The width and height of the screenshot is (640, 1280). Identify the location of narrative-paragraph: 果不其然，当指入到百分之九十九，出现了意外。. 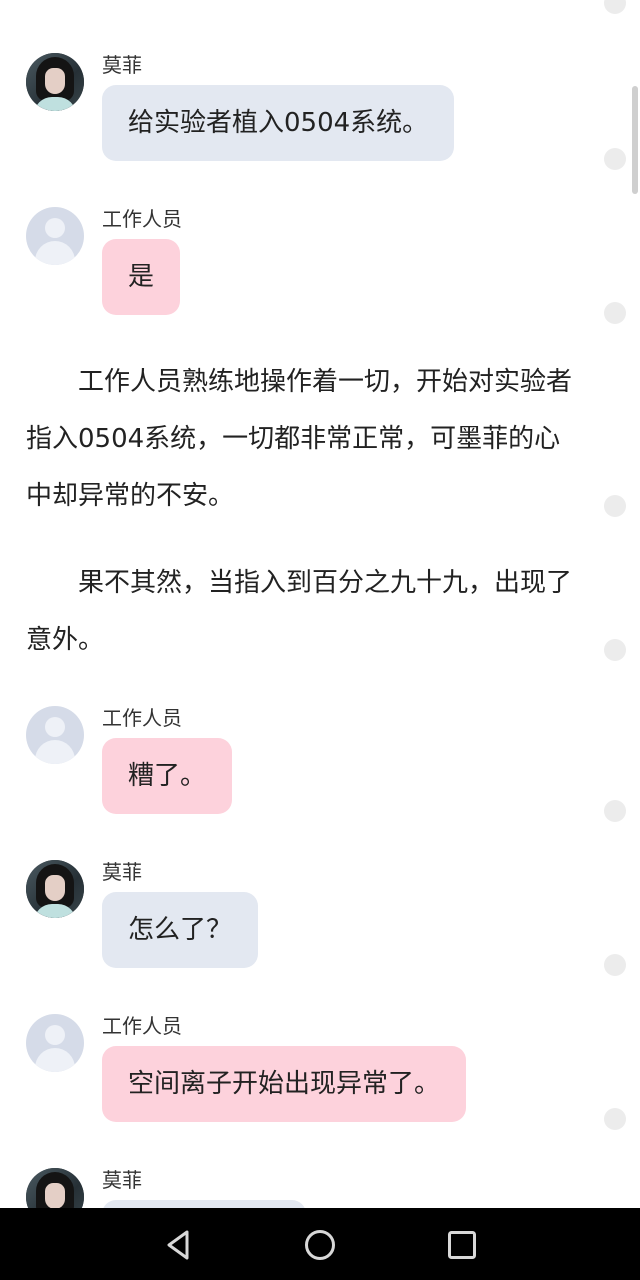
(299, 611).